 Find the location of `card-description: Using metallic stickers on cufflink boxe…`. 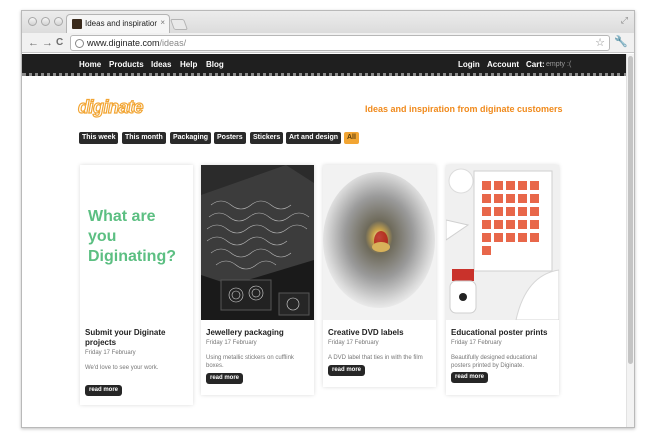

card-description: Using metallic stickers on cufflink boxe… is located at coordinates (250, 362).